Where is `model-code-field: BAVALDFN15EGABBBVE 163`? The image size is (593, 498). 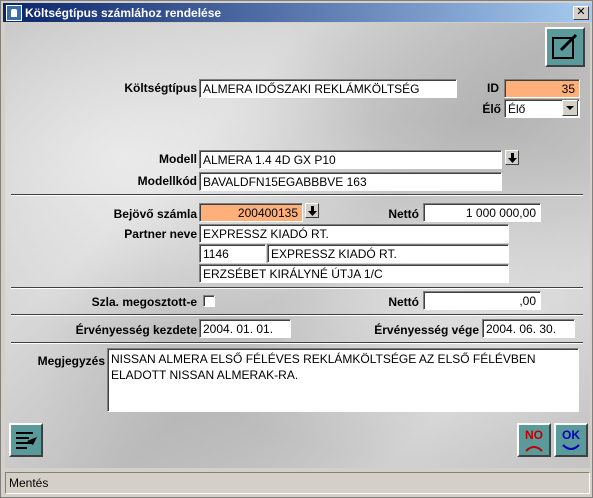 model-code-field: BAVALDFN15EGABBBVE 163 is located at coordinates (350, 181).